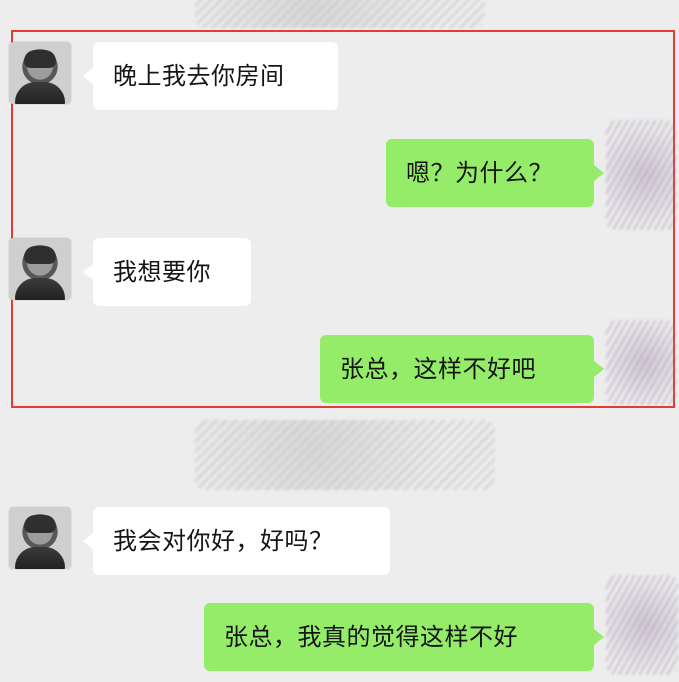  I want to click on message-bubble-incoming: 我想要你, so click(167, 272).